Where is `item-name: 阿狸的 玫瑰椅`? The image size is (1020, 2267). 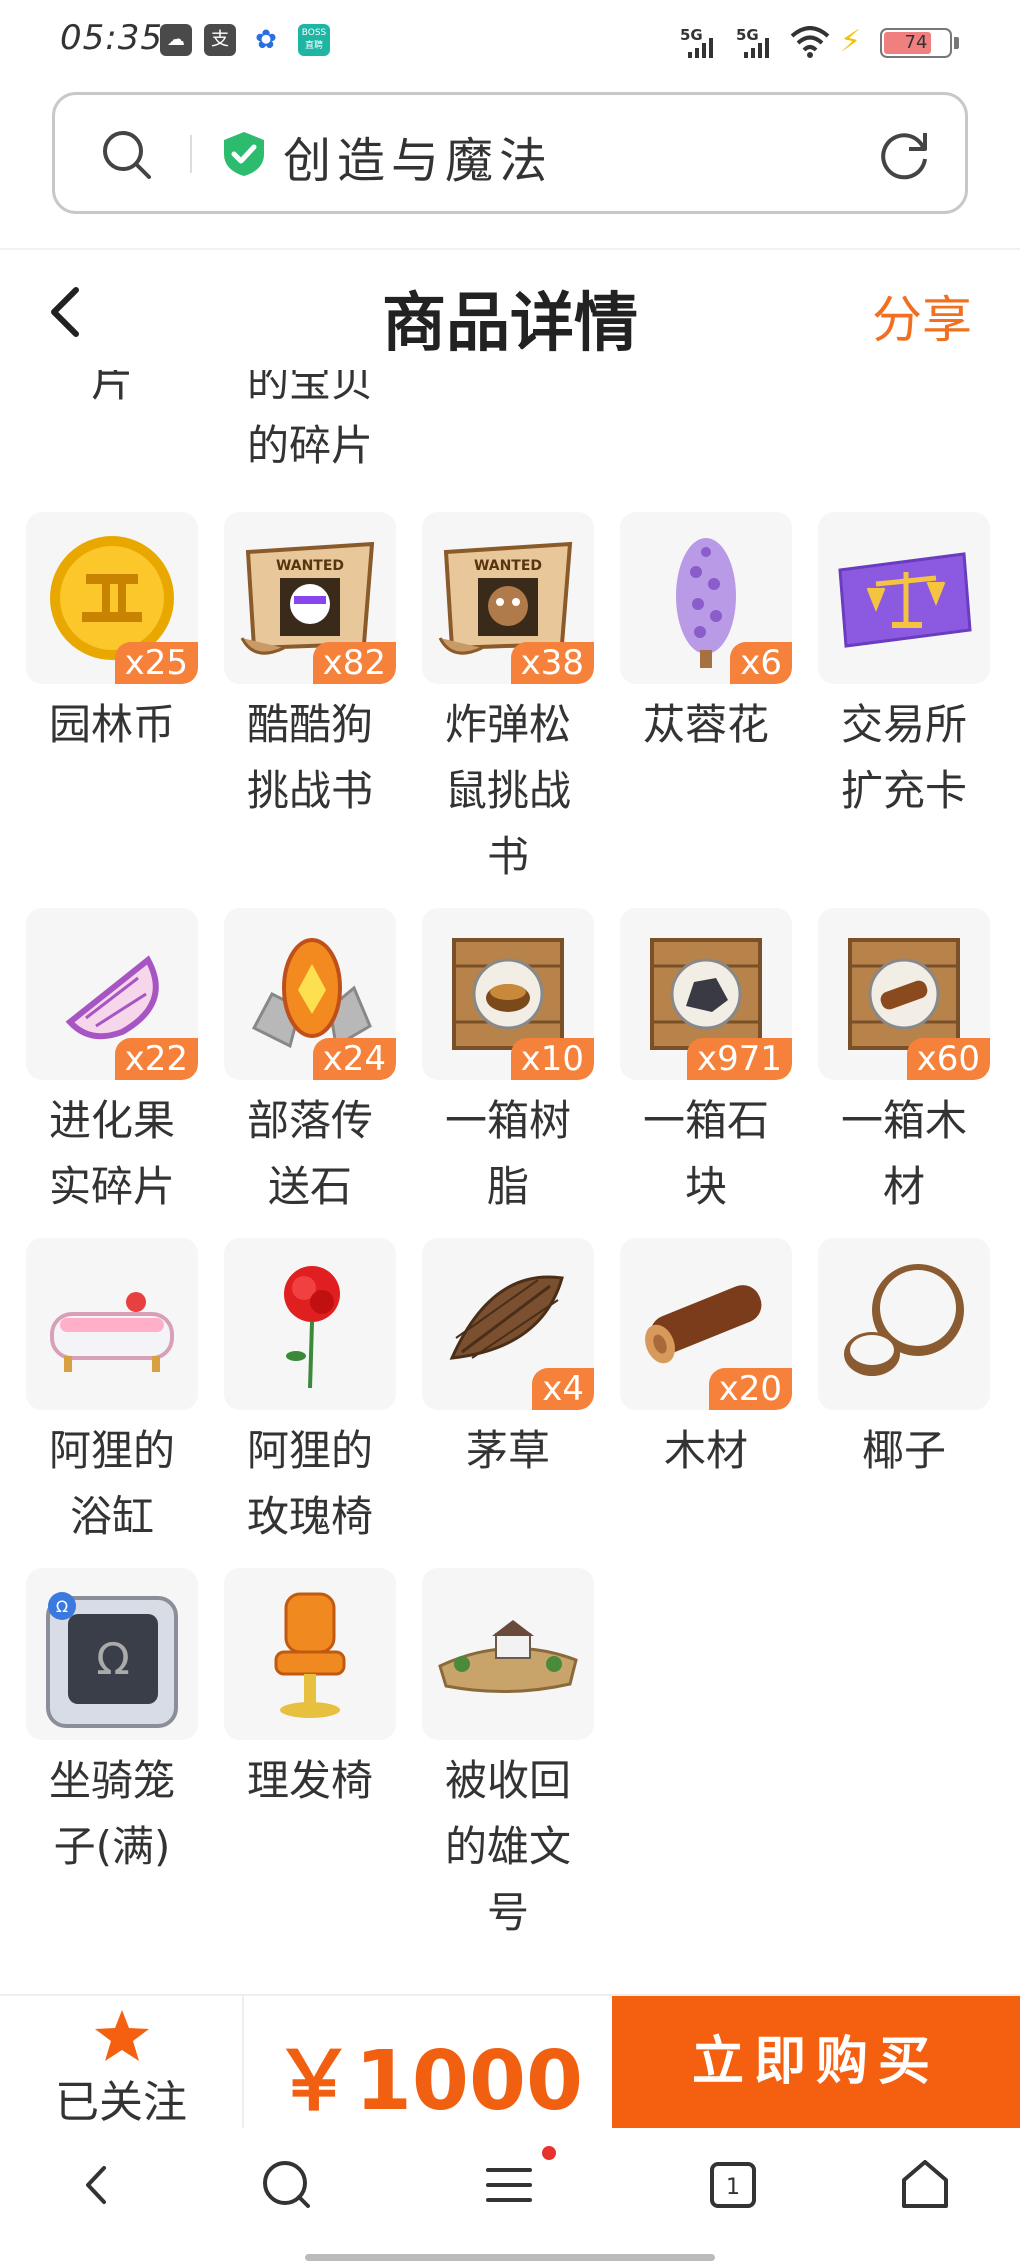
item-name: 阿狸的 玫瑰椅 is located at coordinates (309, 1483).